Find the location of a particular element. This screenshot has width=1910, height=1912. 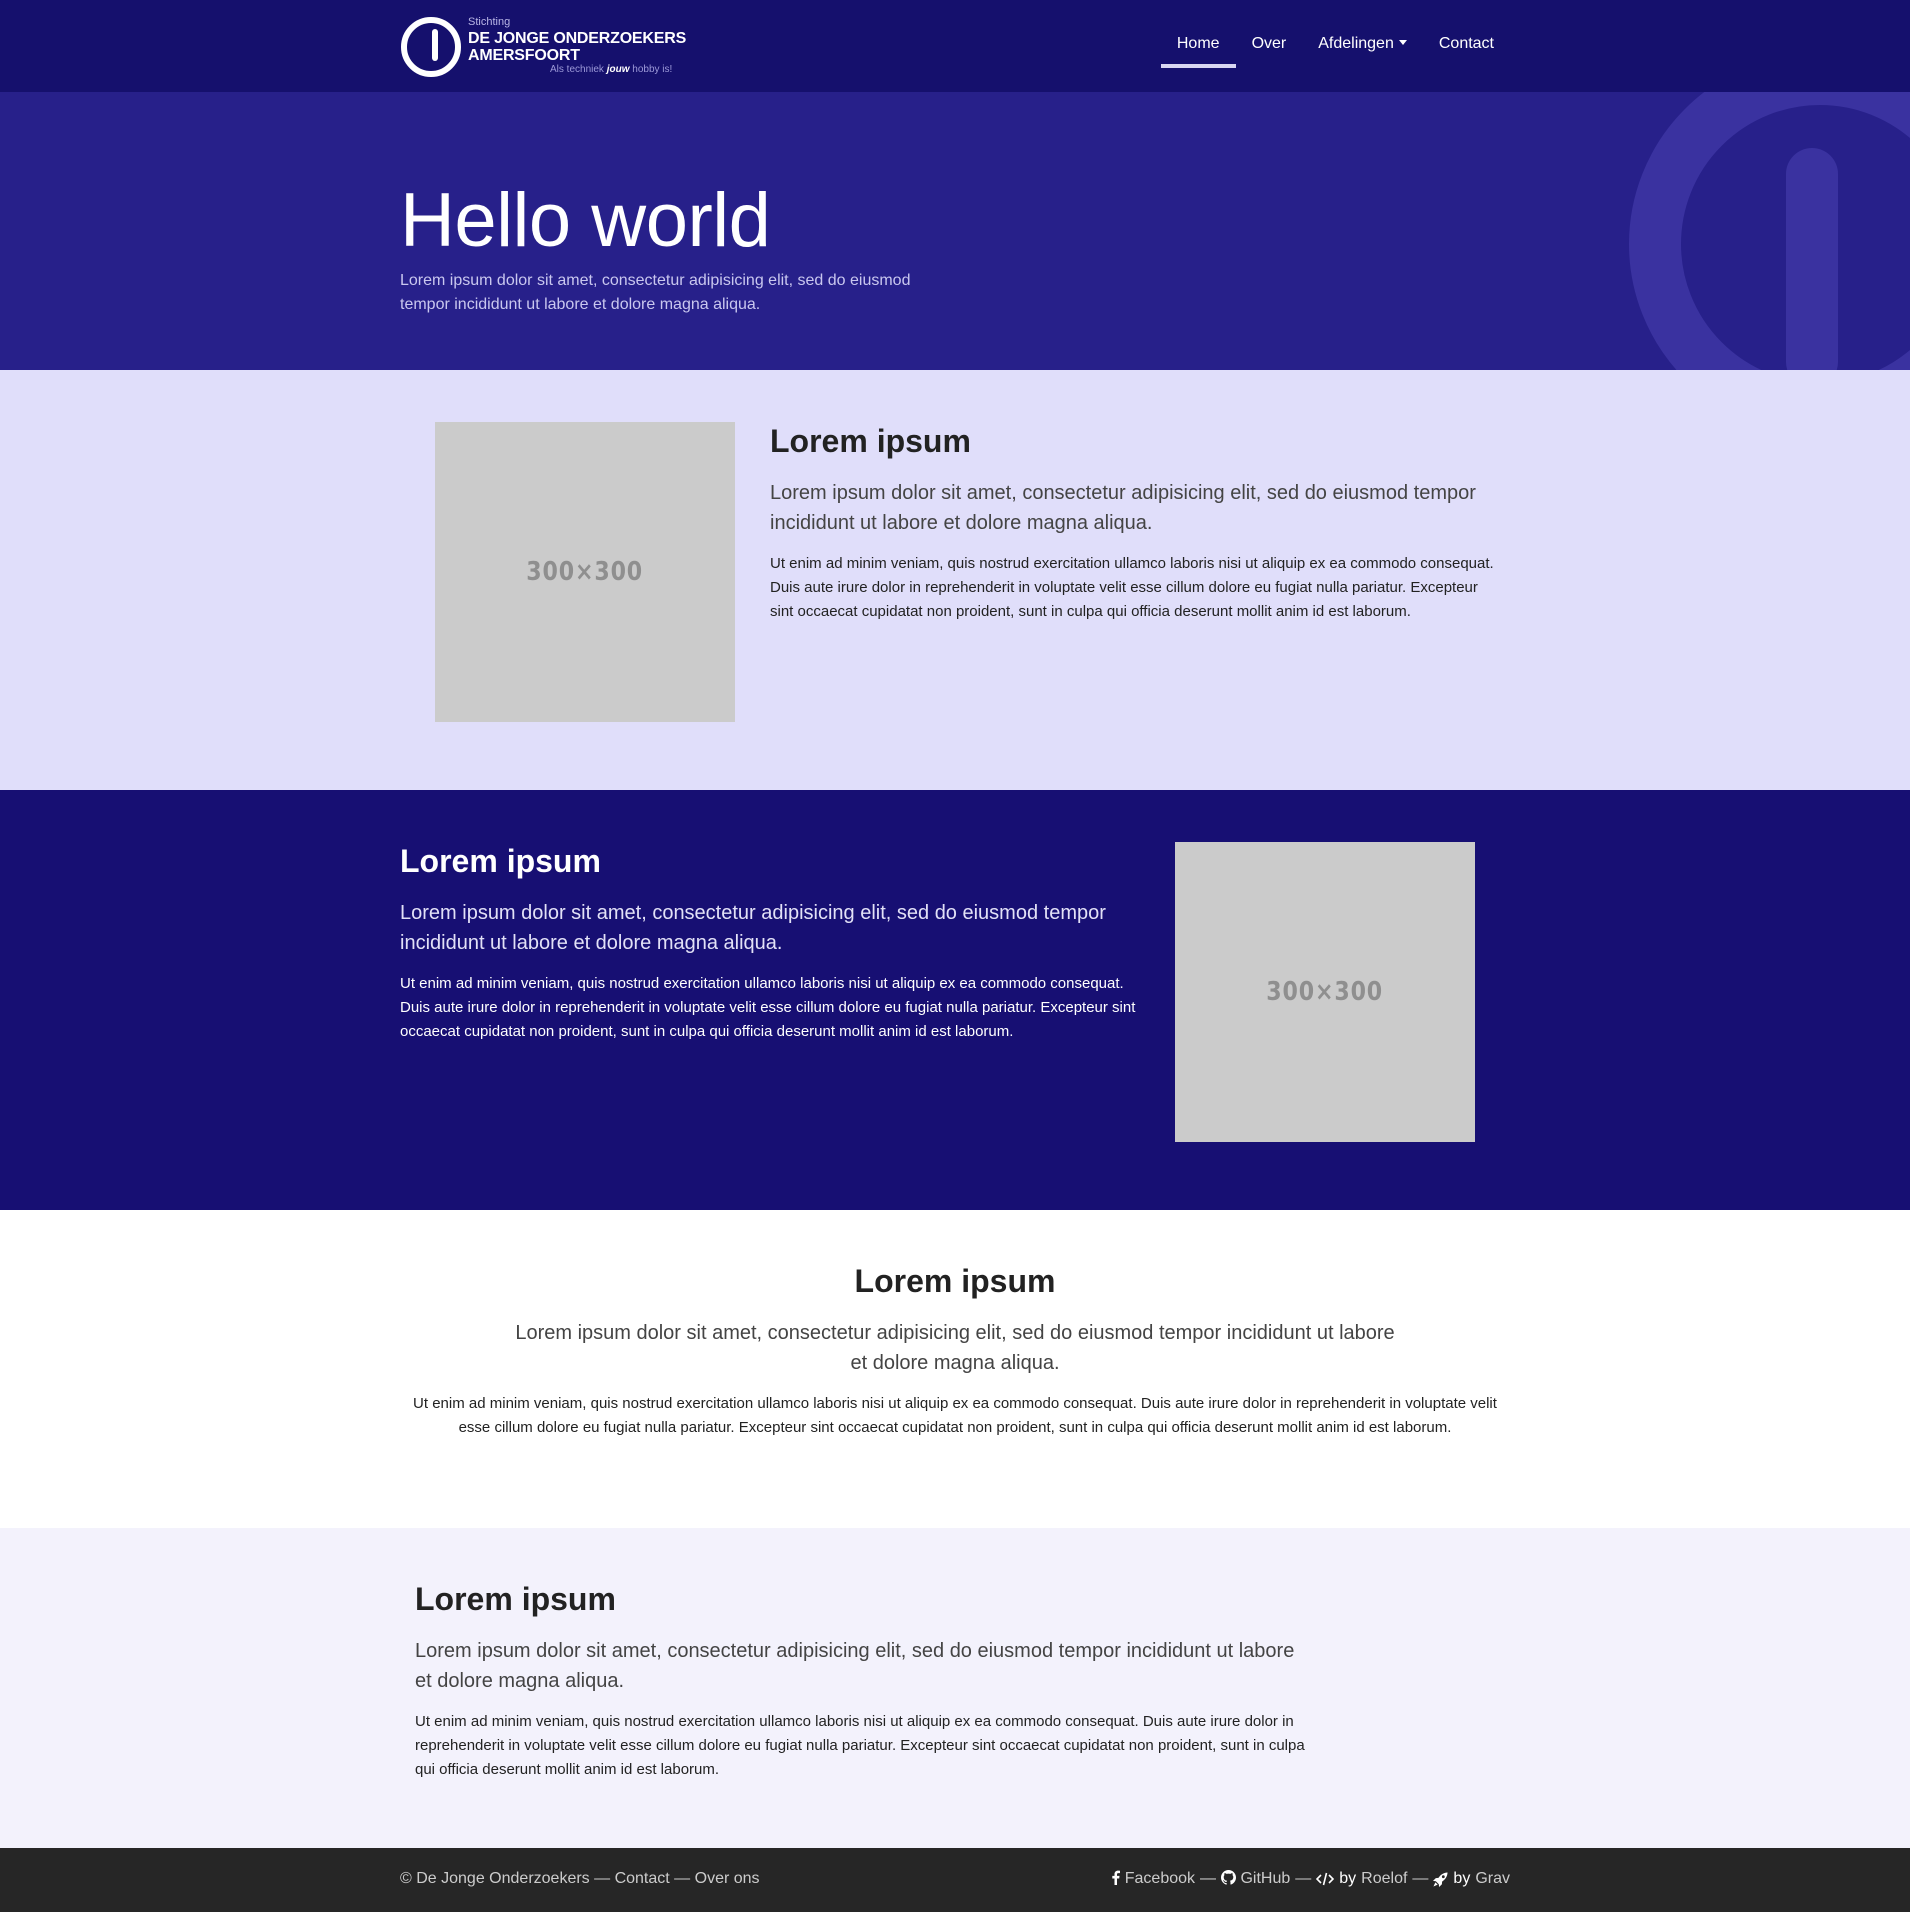

footer-facebook-link: Facebook is located at coordinates (1153, 1879).